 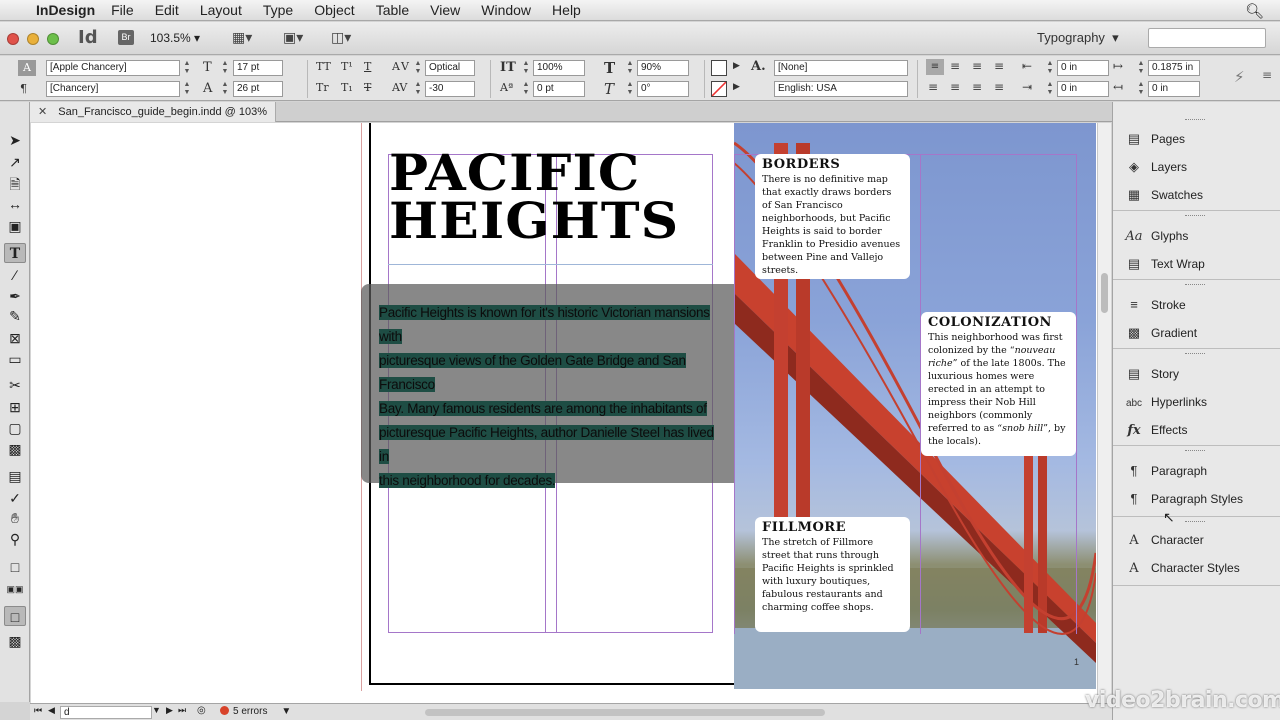 I want to click on strikethrough-icon: T, so click(x=367, y=87).